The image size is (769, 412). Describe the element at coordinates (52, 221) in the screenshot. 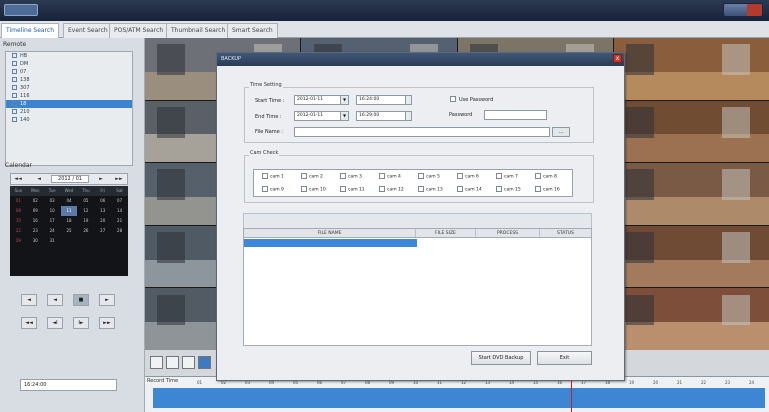

I see `calendar-day: 17` at that location.